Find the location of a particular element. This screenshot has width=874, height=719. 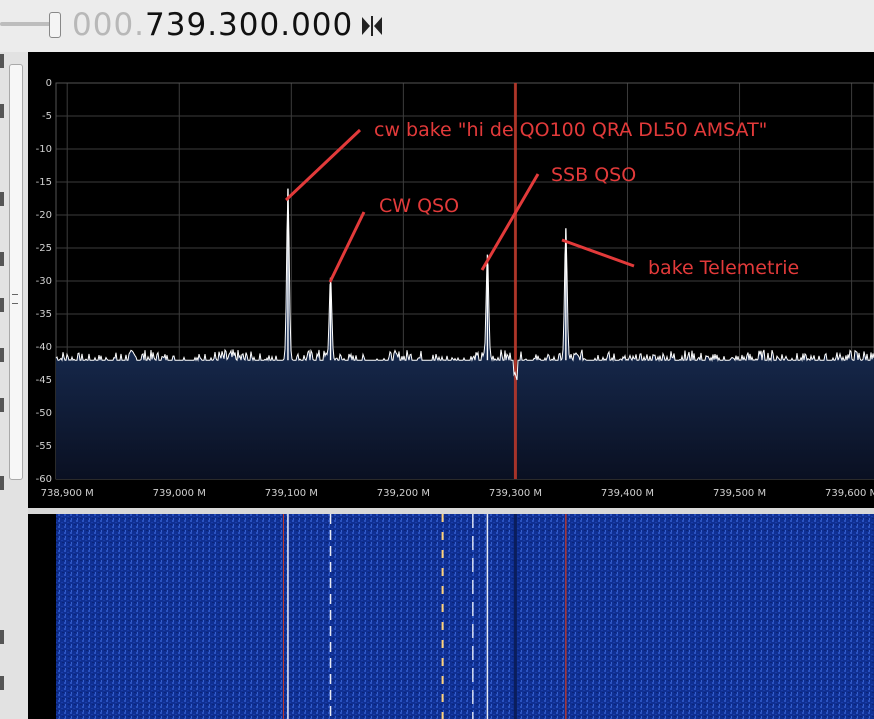

y-tick-label: -35 is located at coordinates (44, 314).